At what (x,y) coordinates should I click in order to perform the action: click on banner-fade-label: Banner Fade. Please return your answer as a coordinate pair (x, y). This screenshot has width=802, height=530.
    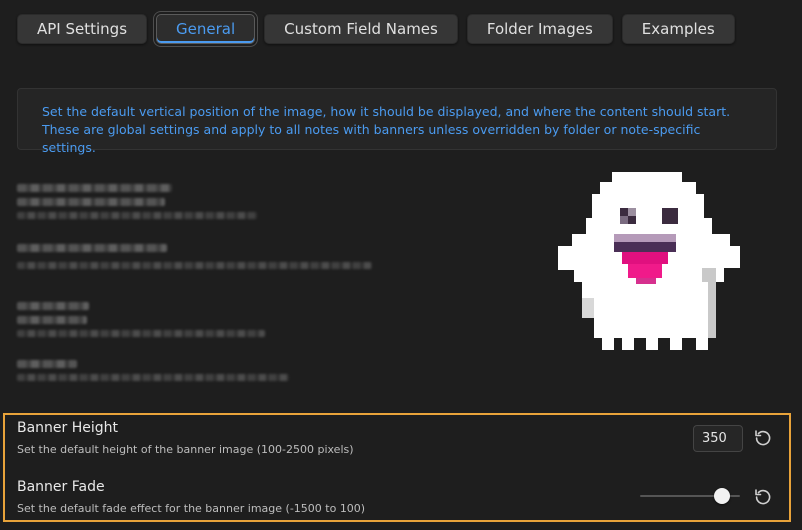
    Looking at the image, I should click on (61, 487).